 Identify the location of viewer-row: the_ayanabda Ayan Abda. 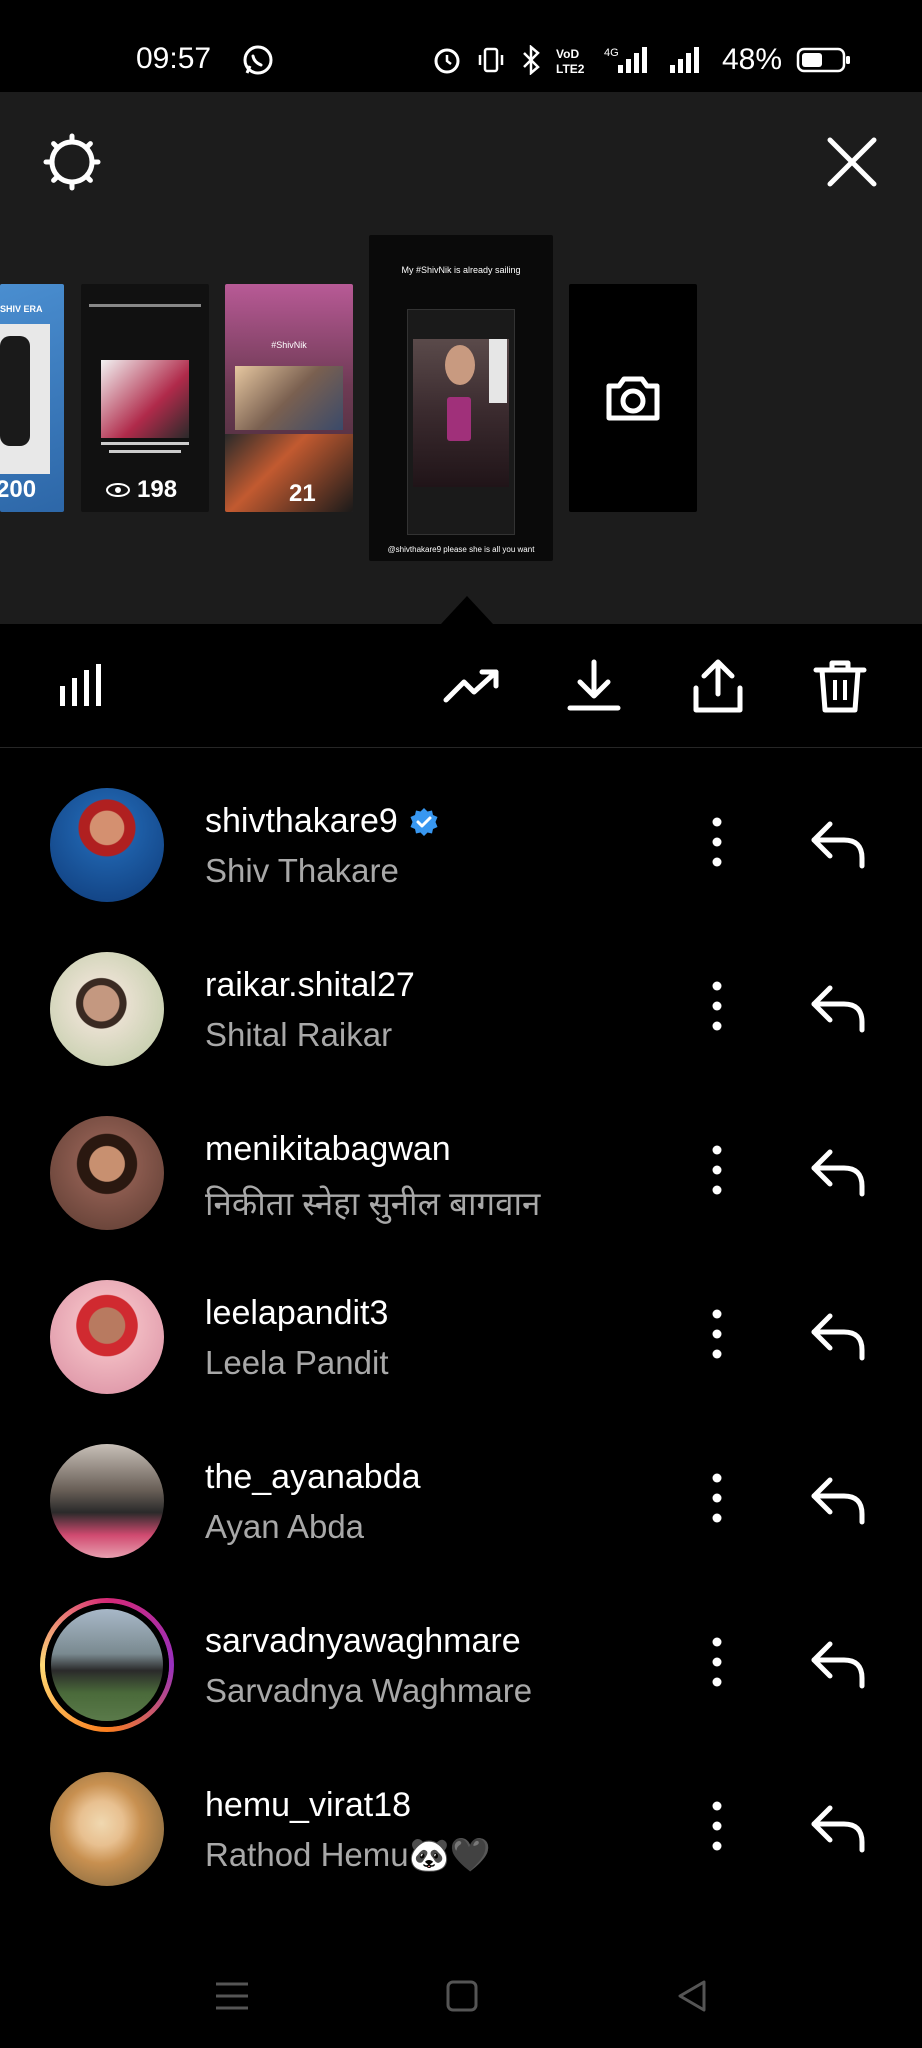
(461, 1486).